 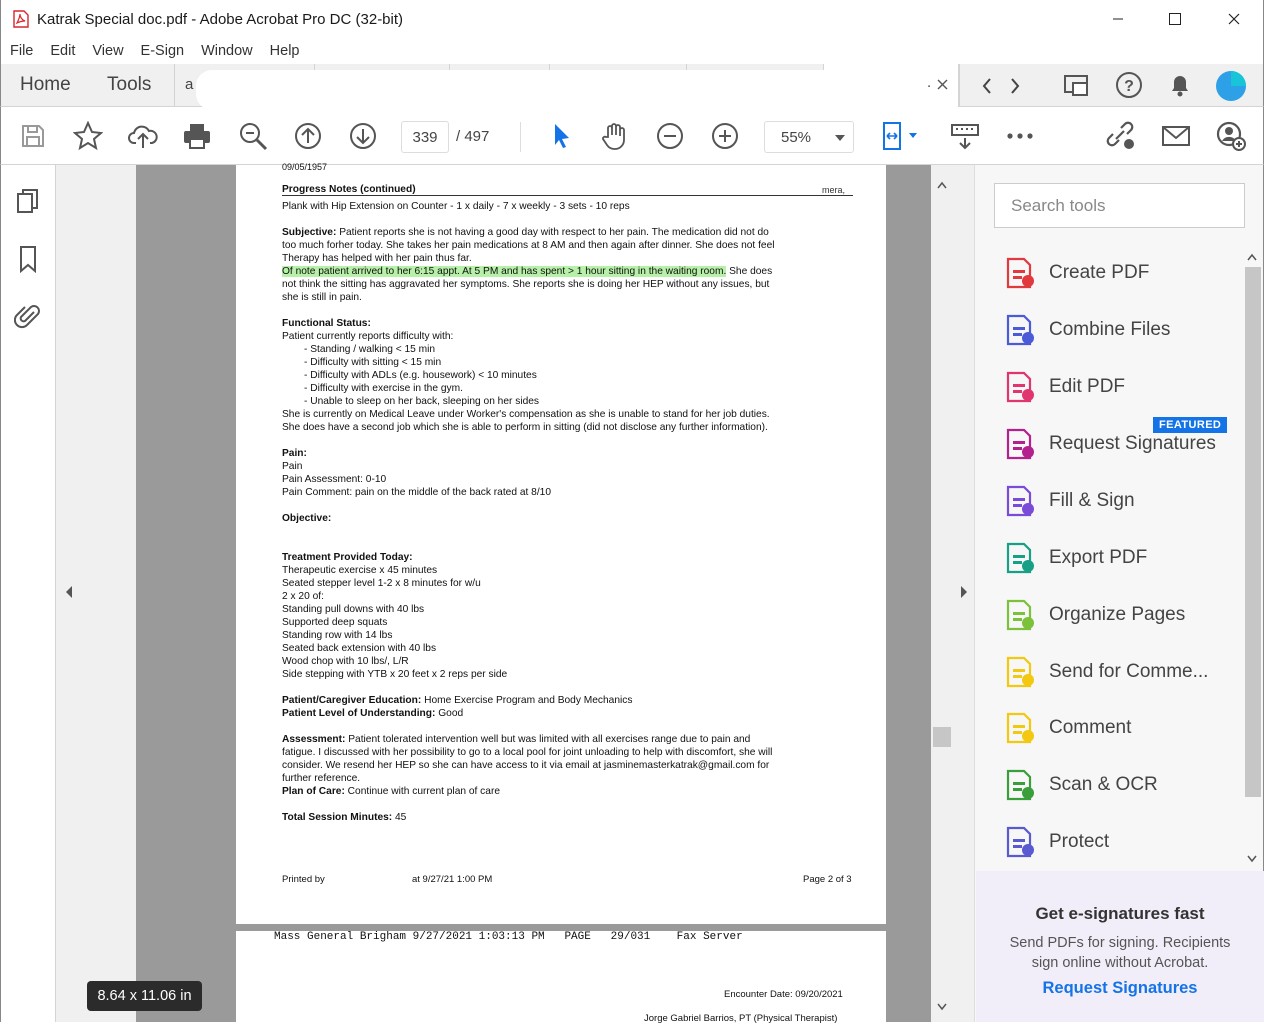 What do you see at coordinates (21, 51) in the screenshot?
I see `menu-file: File` at bounding box center [21, 51].